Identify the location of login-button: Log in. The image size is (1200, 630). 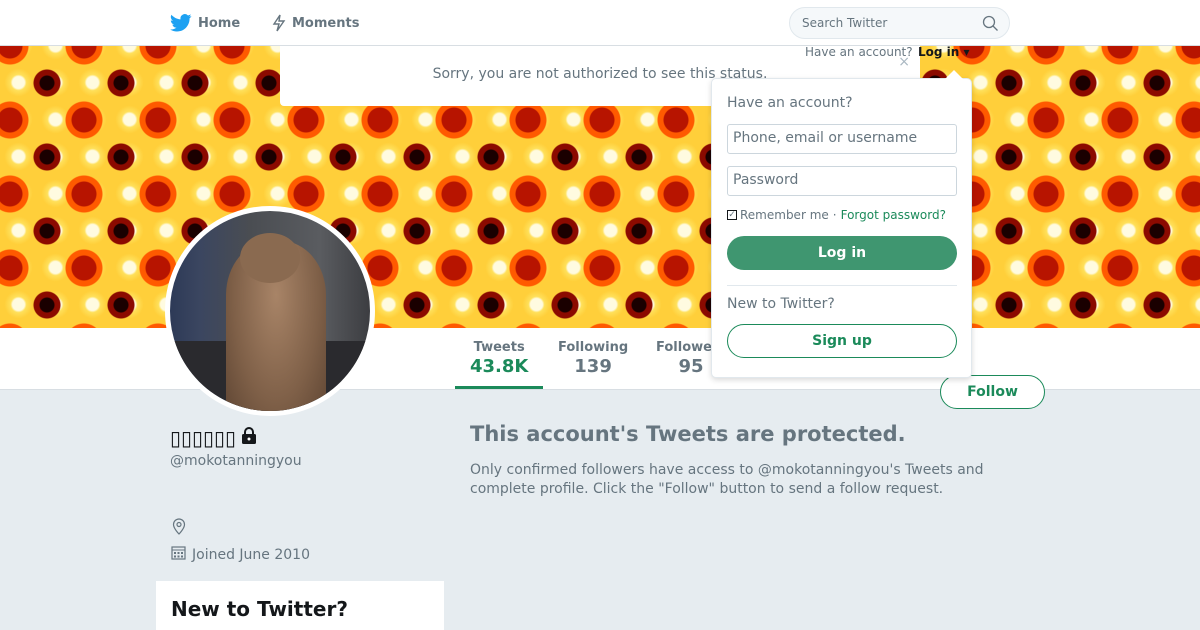
(842, 253).